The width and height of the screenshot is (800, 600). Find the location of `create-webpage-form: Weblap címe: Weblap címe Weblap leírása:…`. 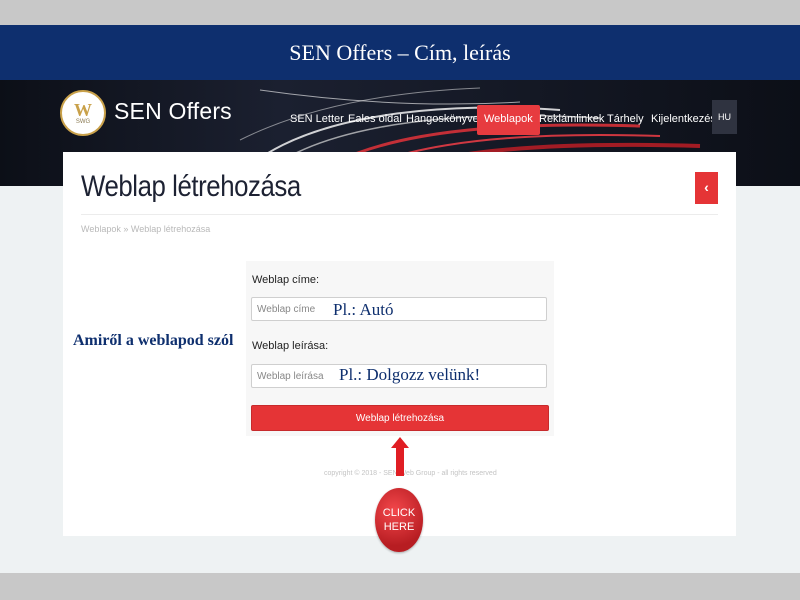

create-webpage-form: Weblap címe: Weblap címe Weblap leírása:… is located at coordinates (400, 348).